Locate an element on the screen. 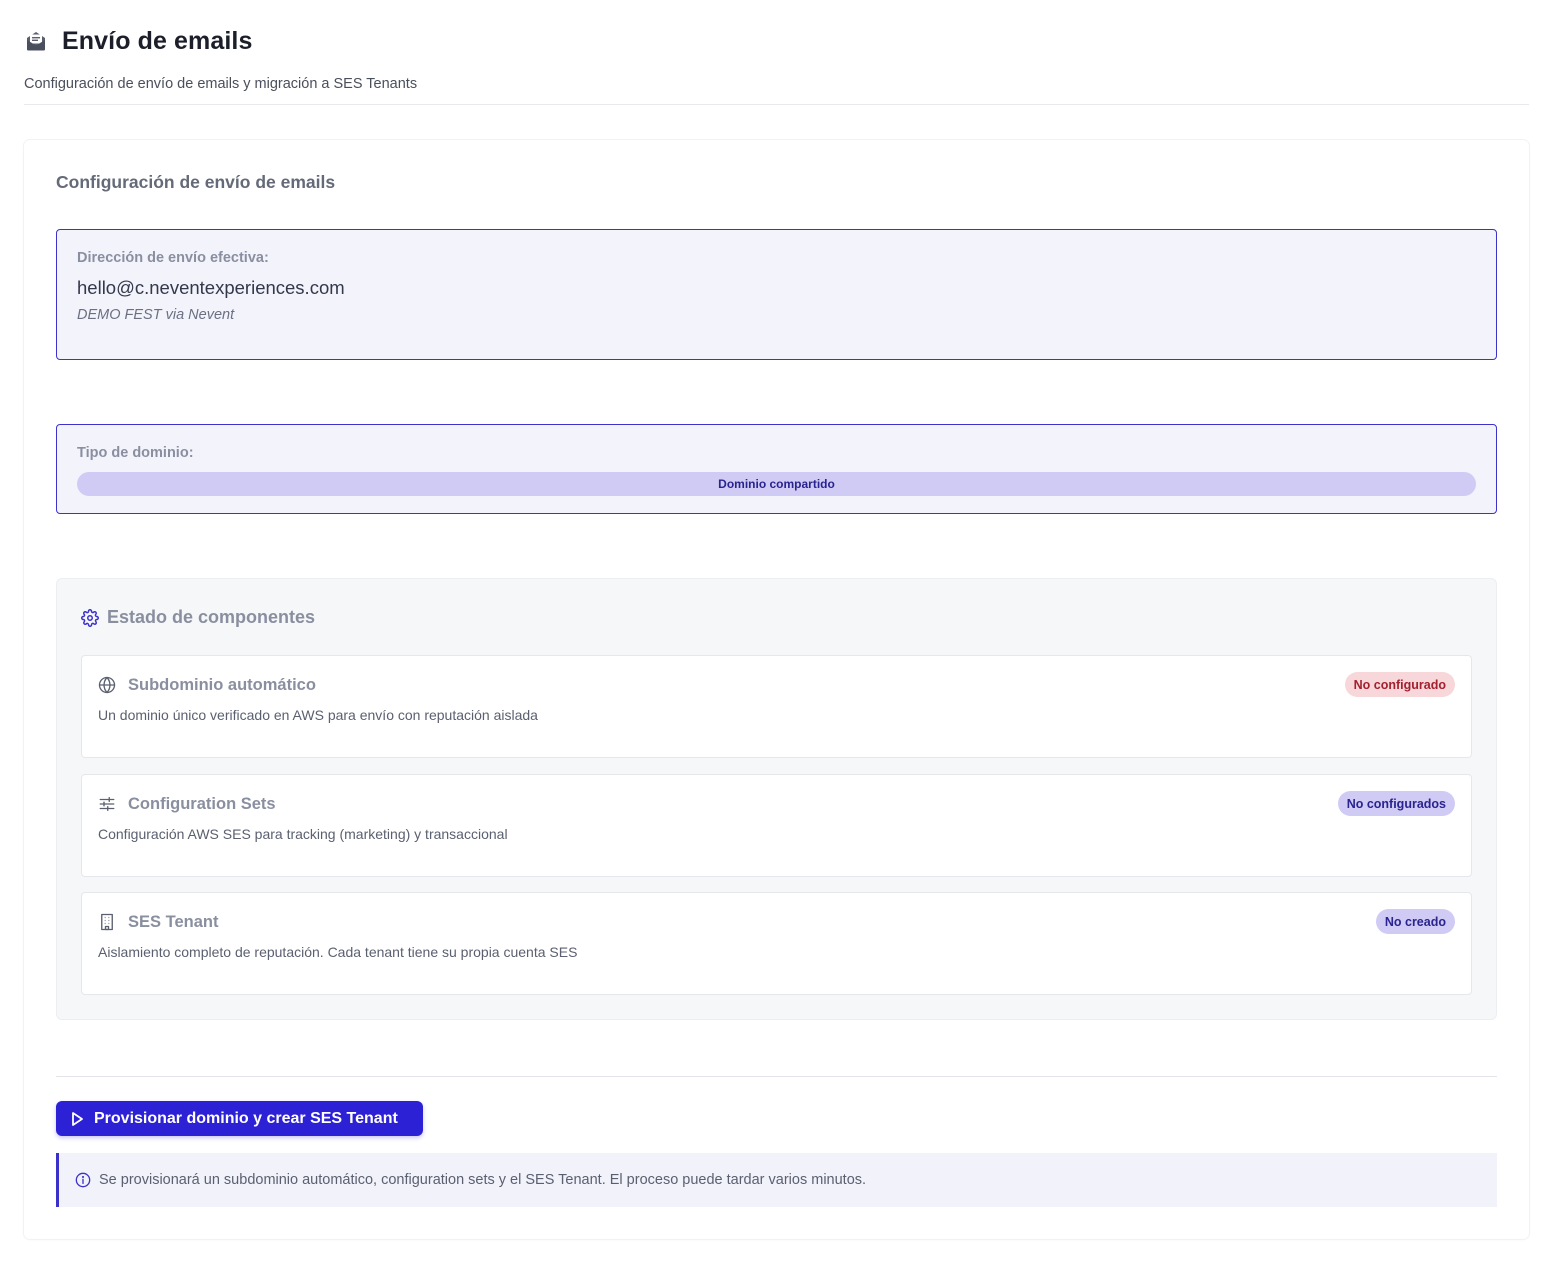 The height and width of the screenshot is (1263, 1553). domain-type-box: Tipo de dominio: Dominio compartido is located at coordinates (776, 469).